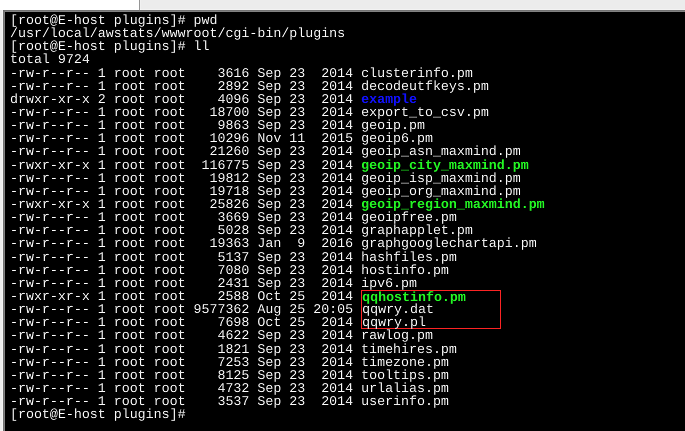  Describe the element at coordinates (417, 73) in the screenshot. I see `file-name: clusterinfo.pm` at that location.